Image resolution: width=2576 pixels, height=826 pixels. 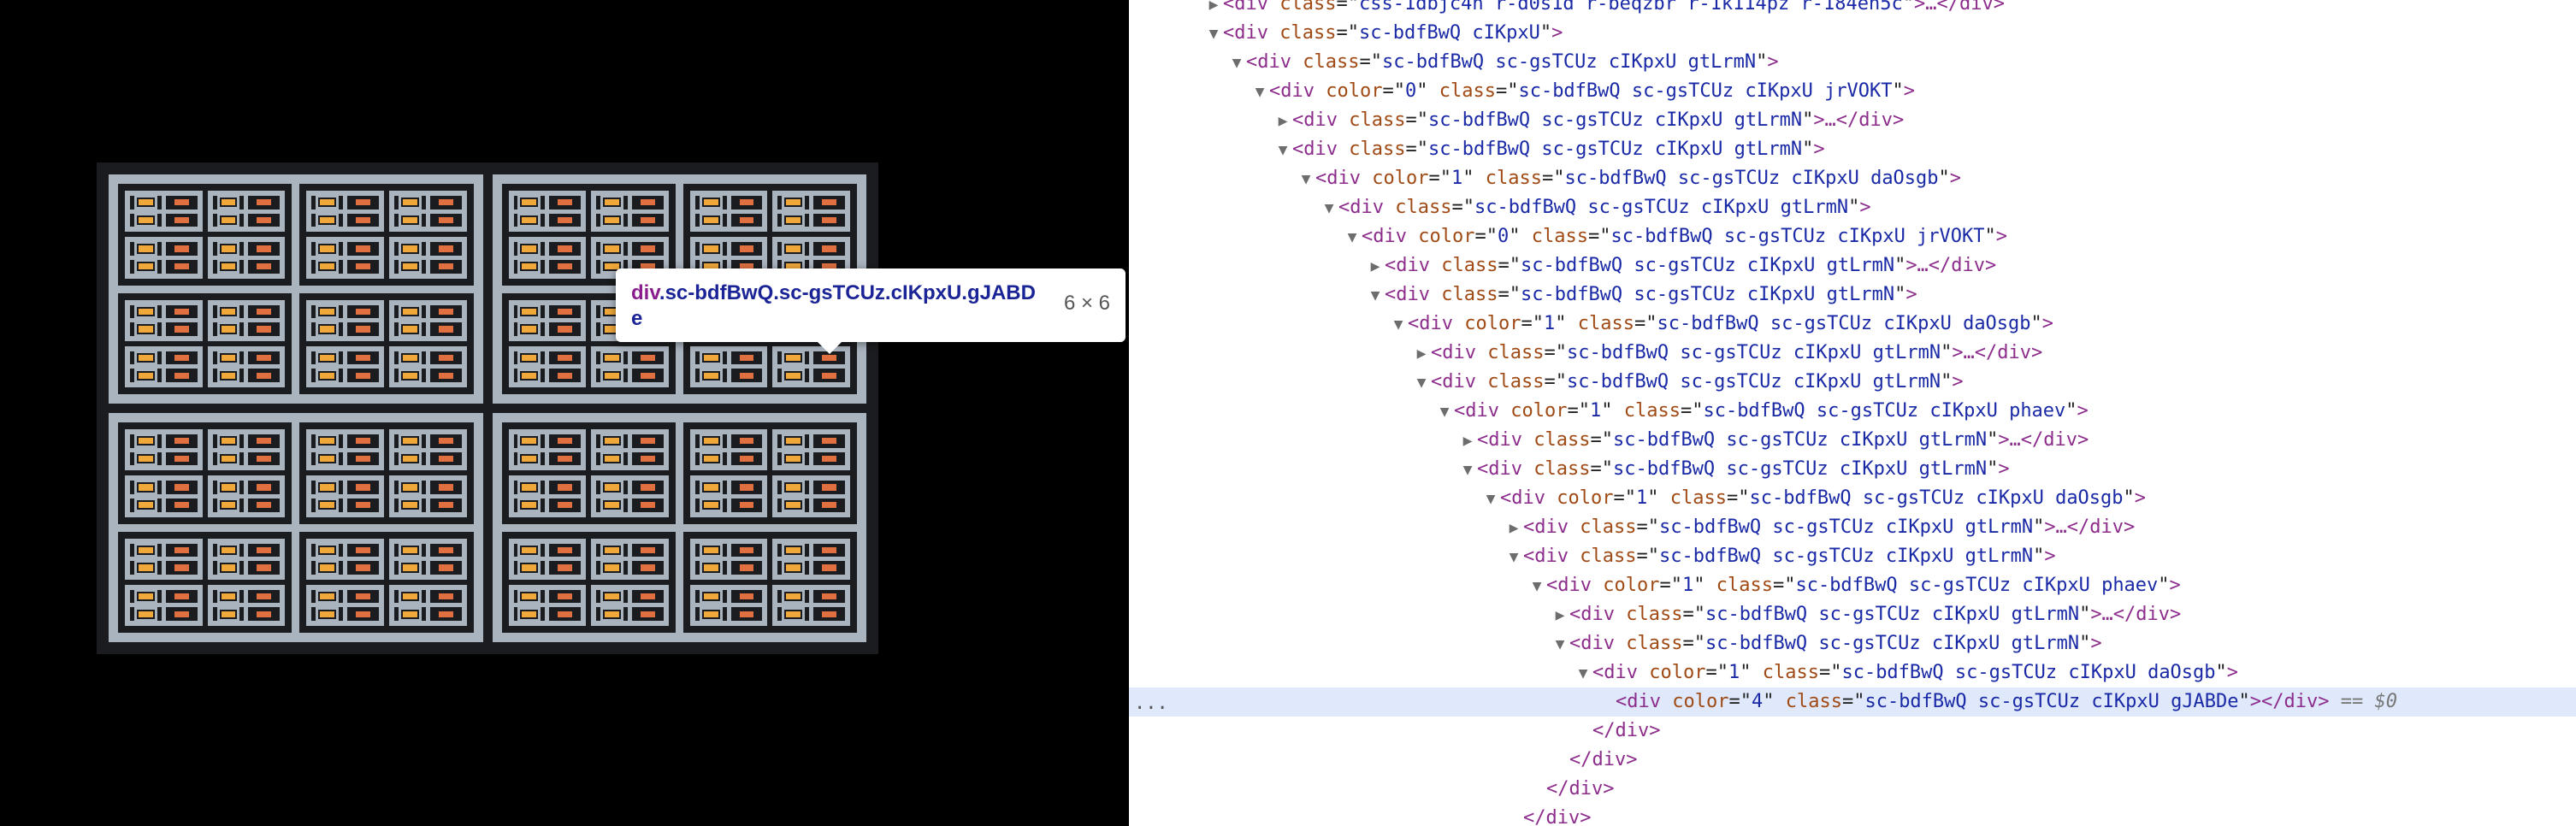 What do you see at coordinates (1449, 33) in the screenshot?
I see `attribute-value: sc-bdfBwQ cIKpxU` at bounding box center [1449, 33].